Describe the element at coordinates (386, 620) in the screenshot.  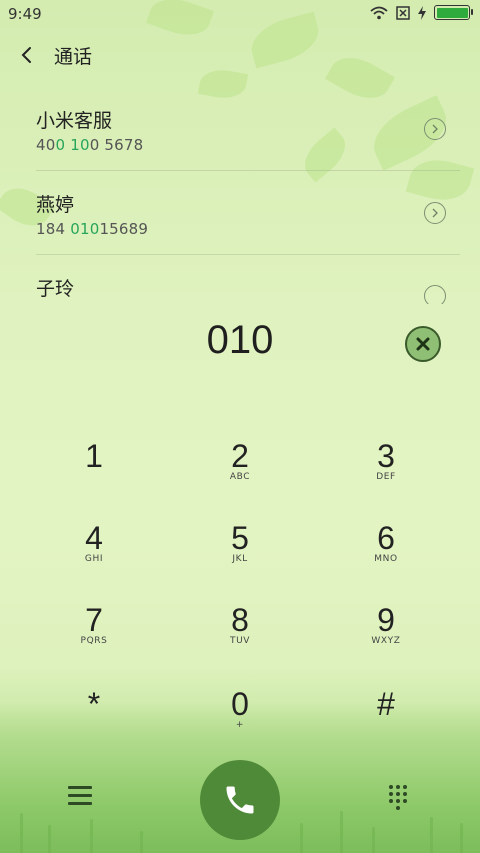
I see `key-digit: 9` at that location.